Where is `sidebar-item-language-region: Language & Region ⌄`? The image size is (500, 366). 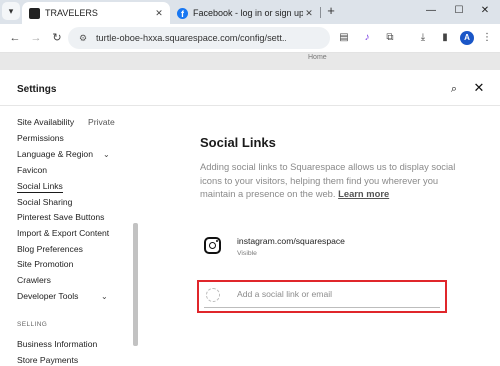
sidebar-item-language-region: Language & Region ⌄ is located at coordinates (72, 154).